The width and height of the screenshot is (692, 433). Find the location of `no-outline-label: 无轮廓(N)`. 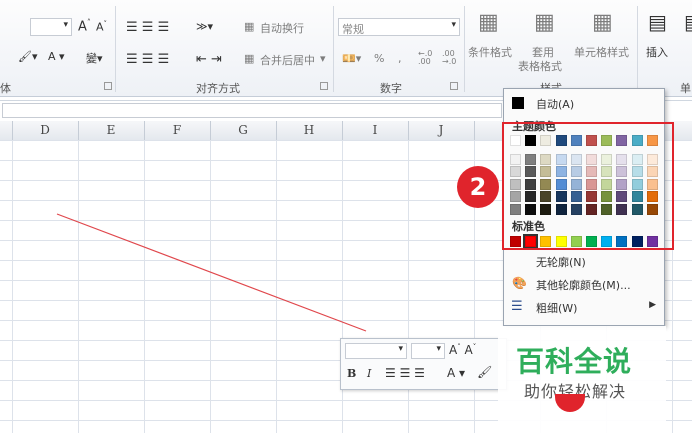

no-outline-label: 无轮廓(N) is located at coordinates (561, 262).